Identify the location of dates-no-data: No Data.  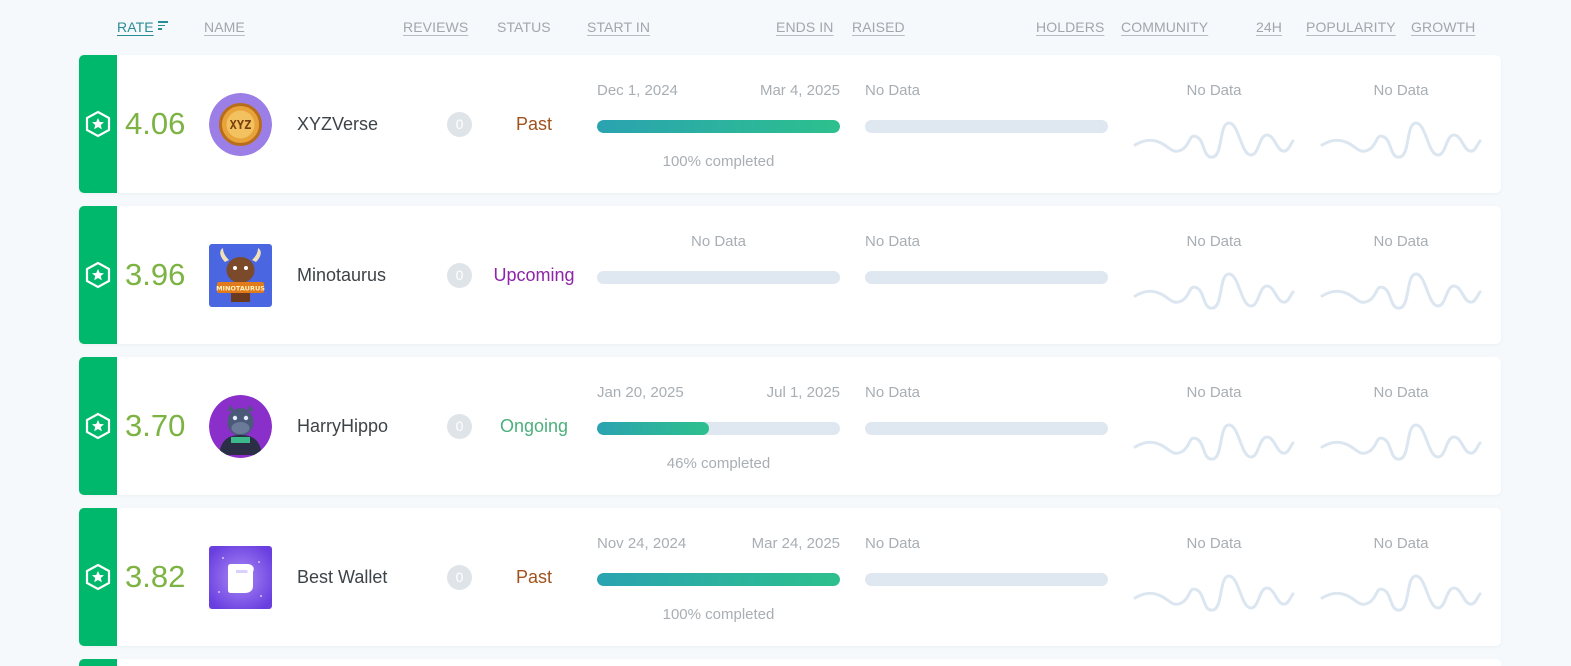
(718, 241).